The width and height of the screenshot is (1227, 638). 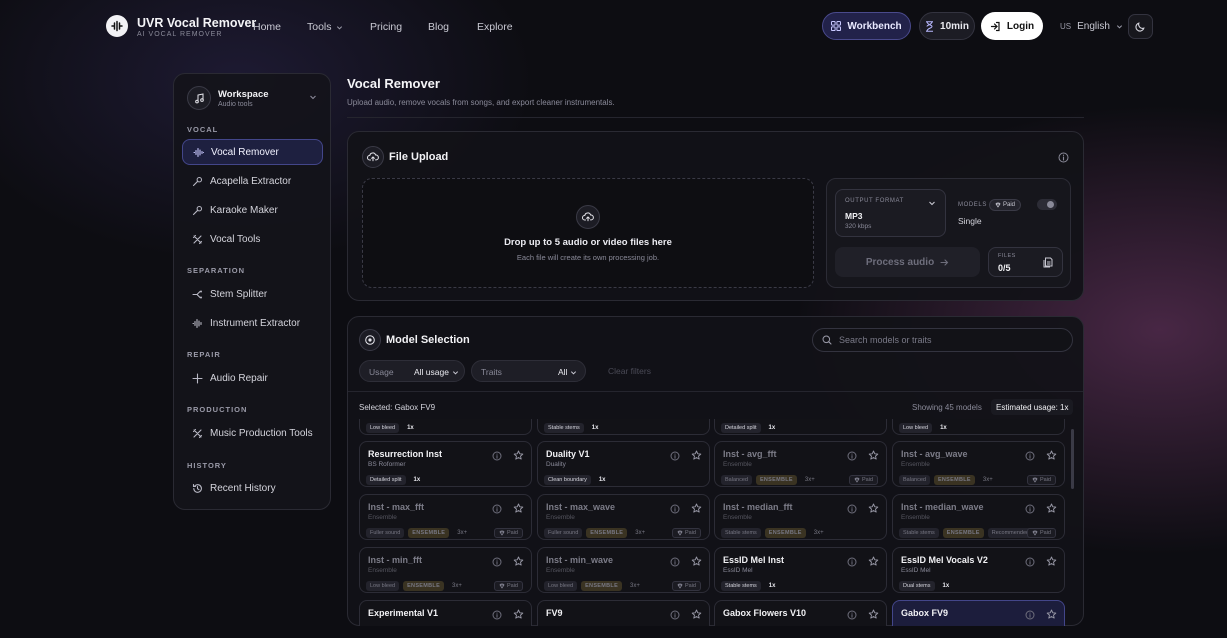 I want to click on sidebar-item-vocal-tools: Vocal Tools, so click(x=252, y=239).